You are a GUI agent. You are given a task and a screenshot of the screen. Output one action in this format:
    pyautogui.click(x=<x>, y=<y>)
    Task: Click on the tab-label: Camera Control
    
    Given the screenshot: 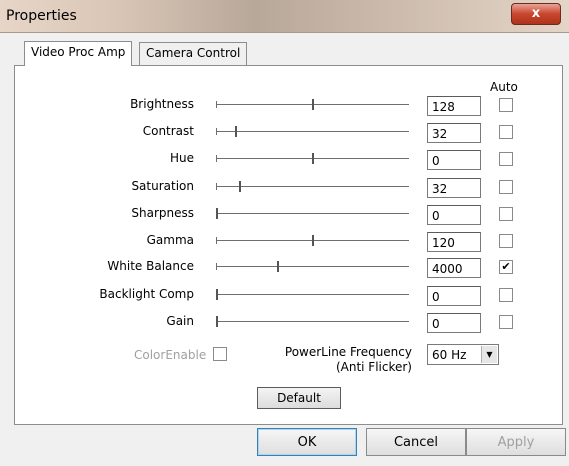 What is the action you would take?
    pyautogui.click(x=193, y=53)
    